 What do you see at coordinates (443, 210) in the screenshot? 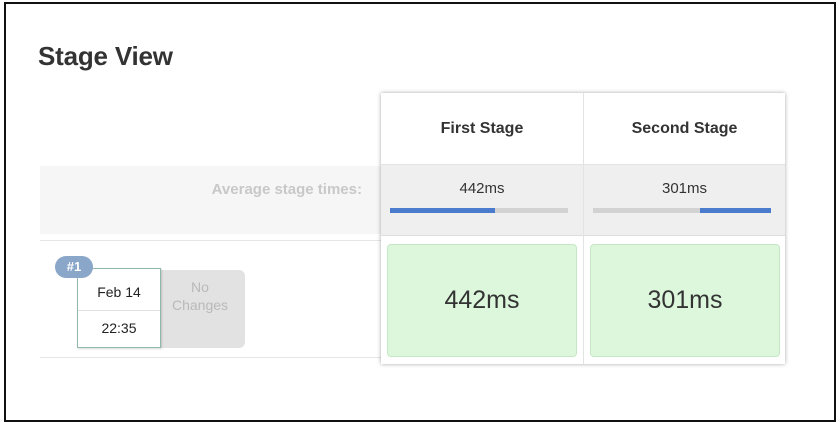
I see `stage-average-bar-fill-first` at bounding box center [443, 210].